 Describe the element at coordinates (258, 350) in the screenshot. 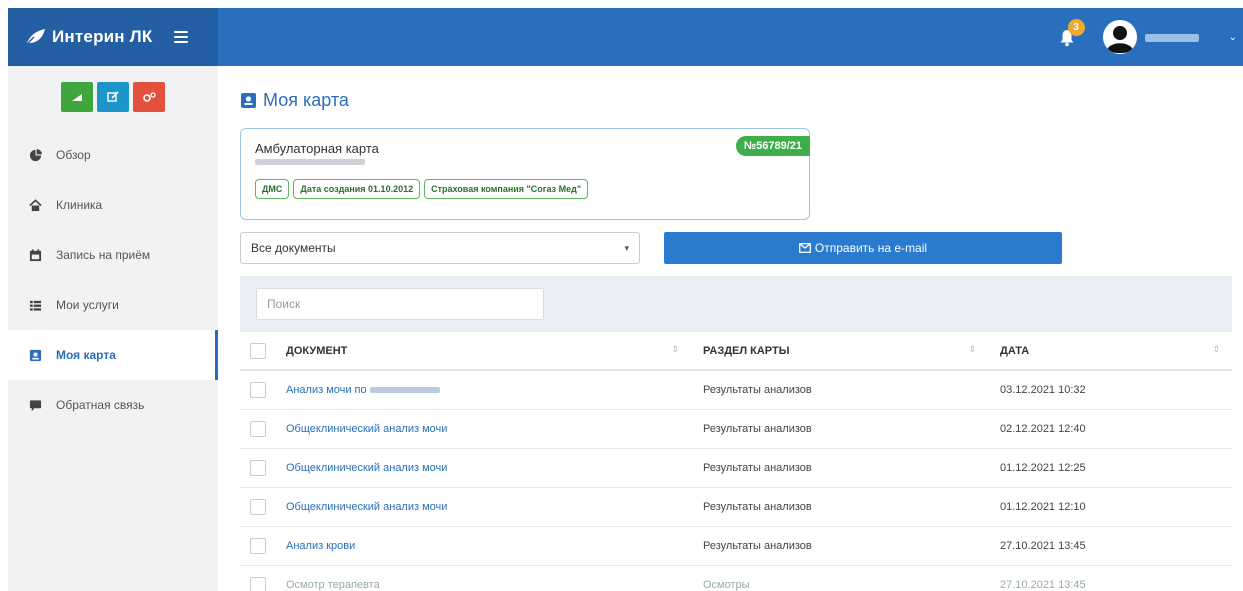

I see `select-all-checkbox` at that location.